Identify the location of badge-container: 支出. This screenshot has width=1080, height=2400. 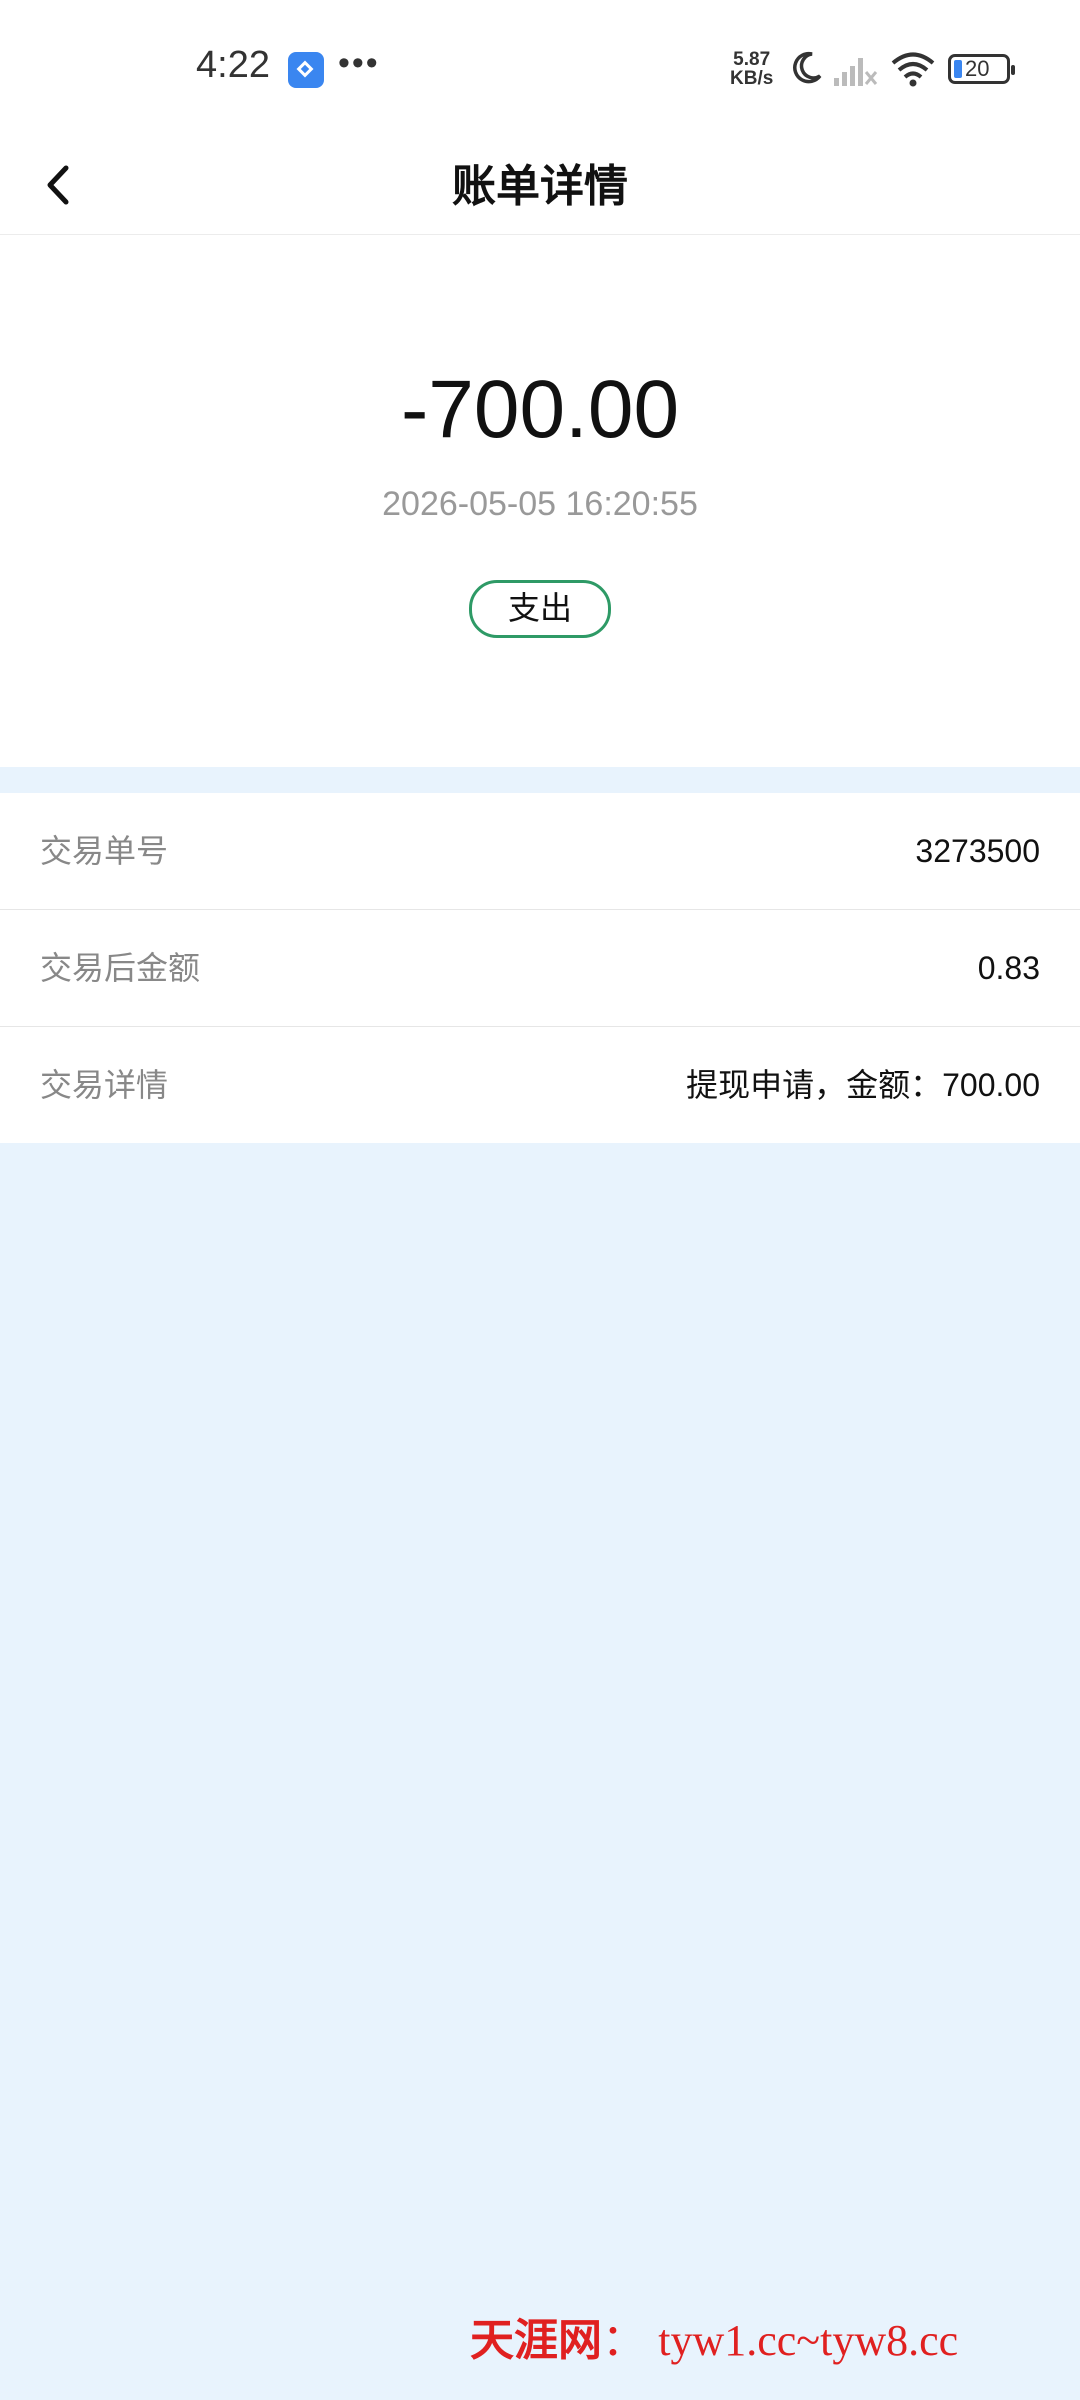
(540, 609).